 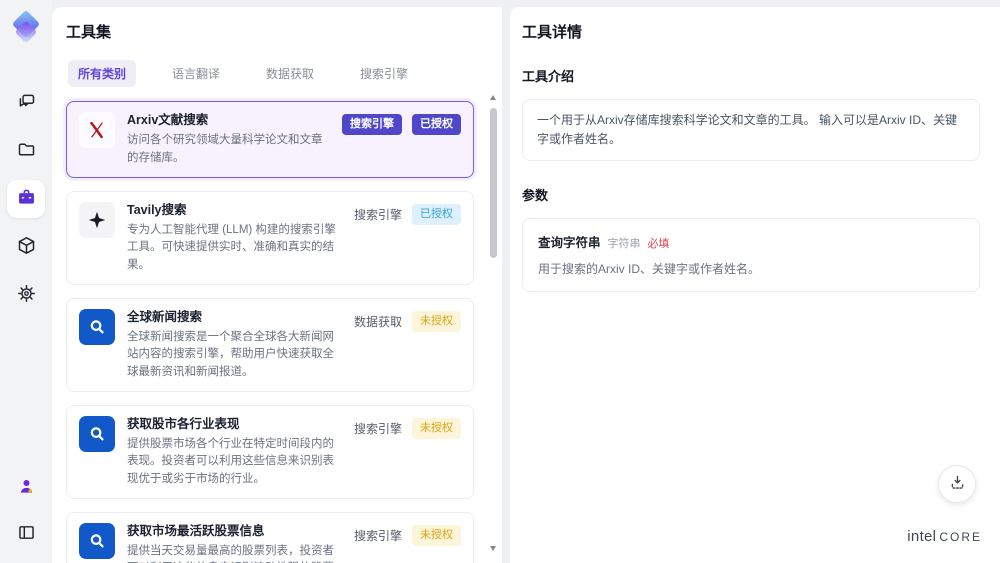 I want to click on sidebar-bottom, so click(x=26, y=511).